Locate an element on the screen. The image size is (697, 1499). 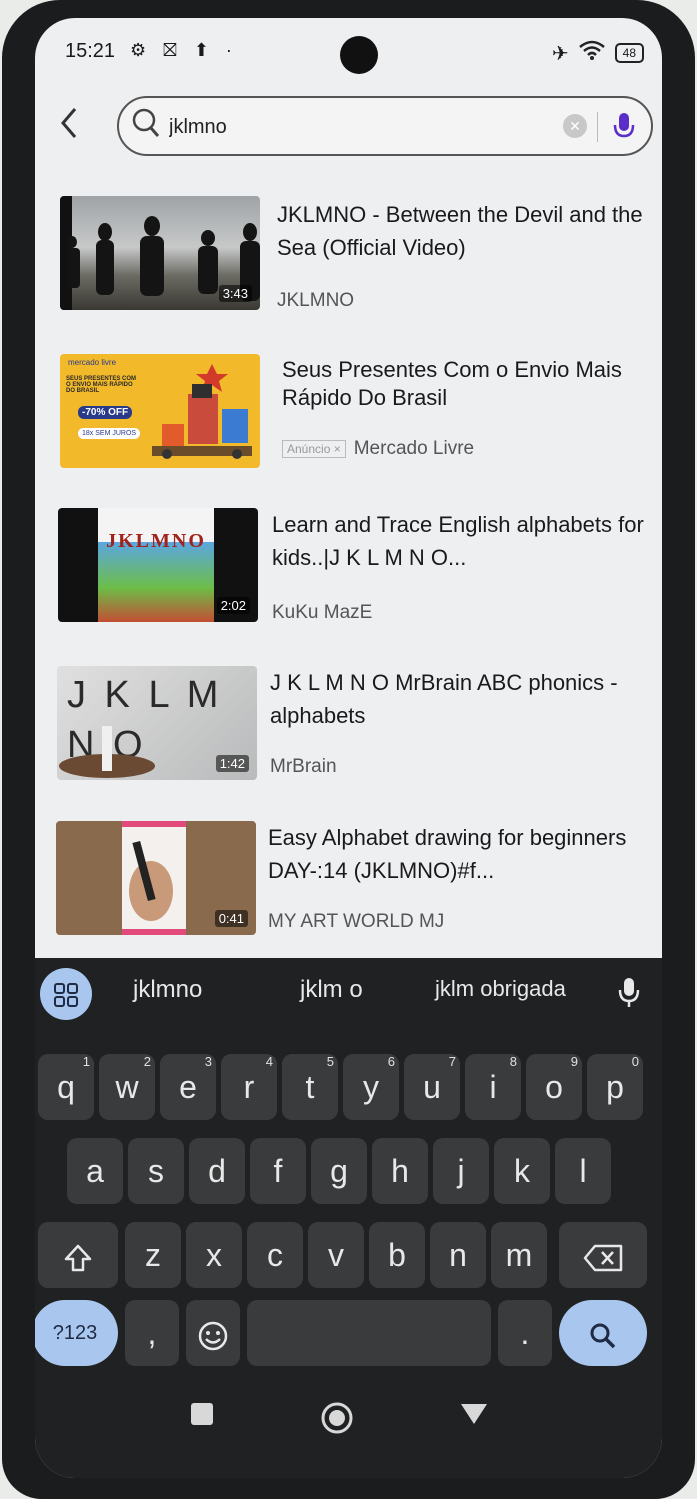
key-f: f is located at coordinates (278, 1171).